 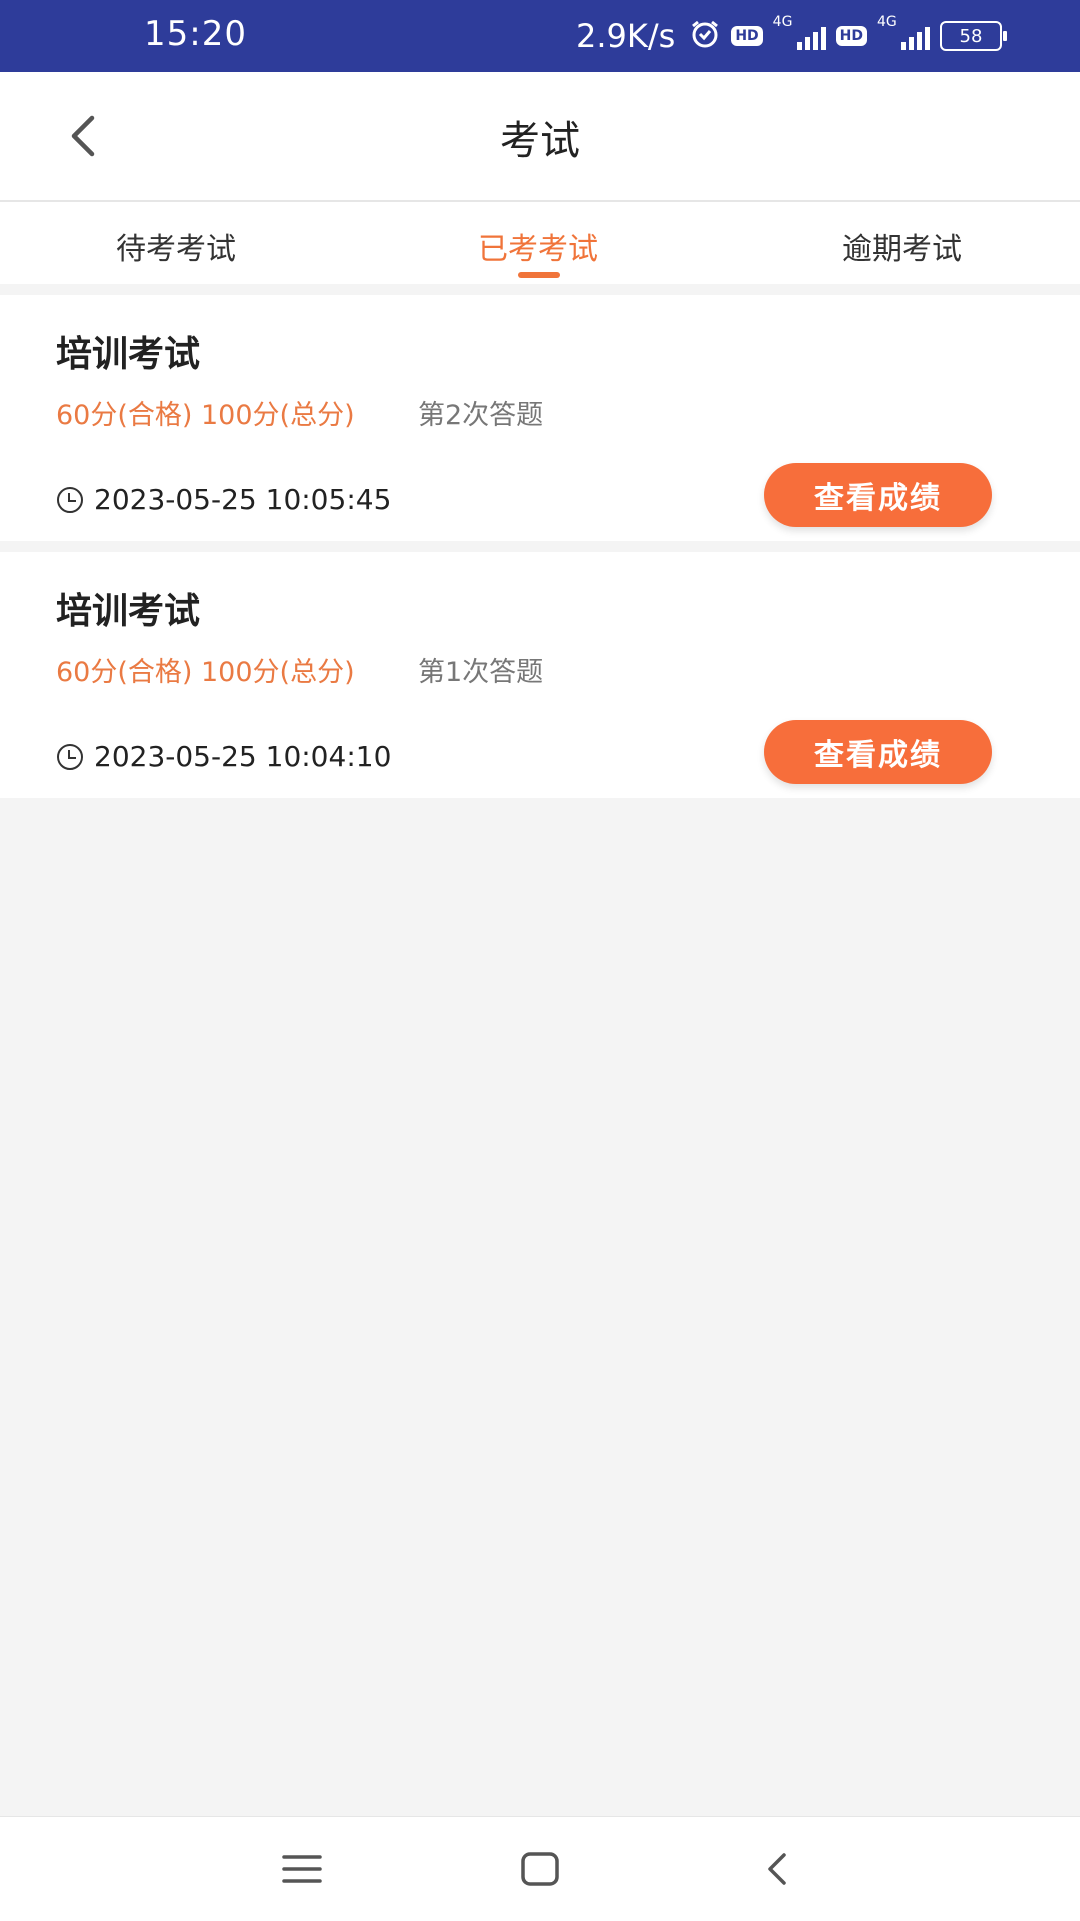 I want to click on back-chevron-icon, so click(x=777, y=1869).